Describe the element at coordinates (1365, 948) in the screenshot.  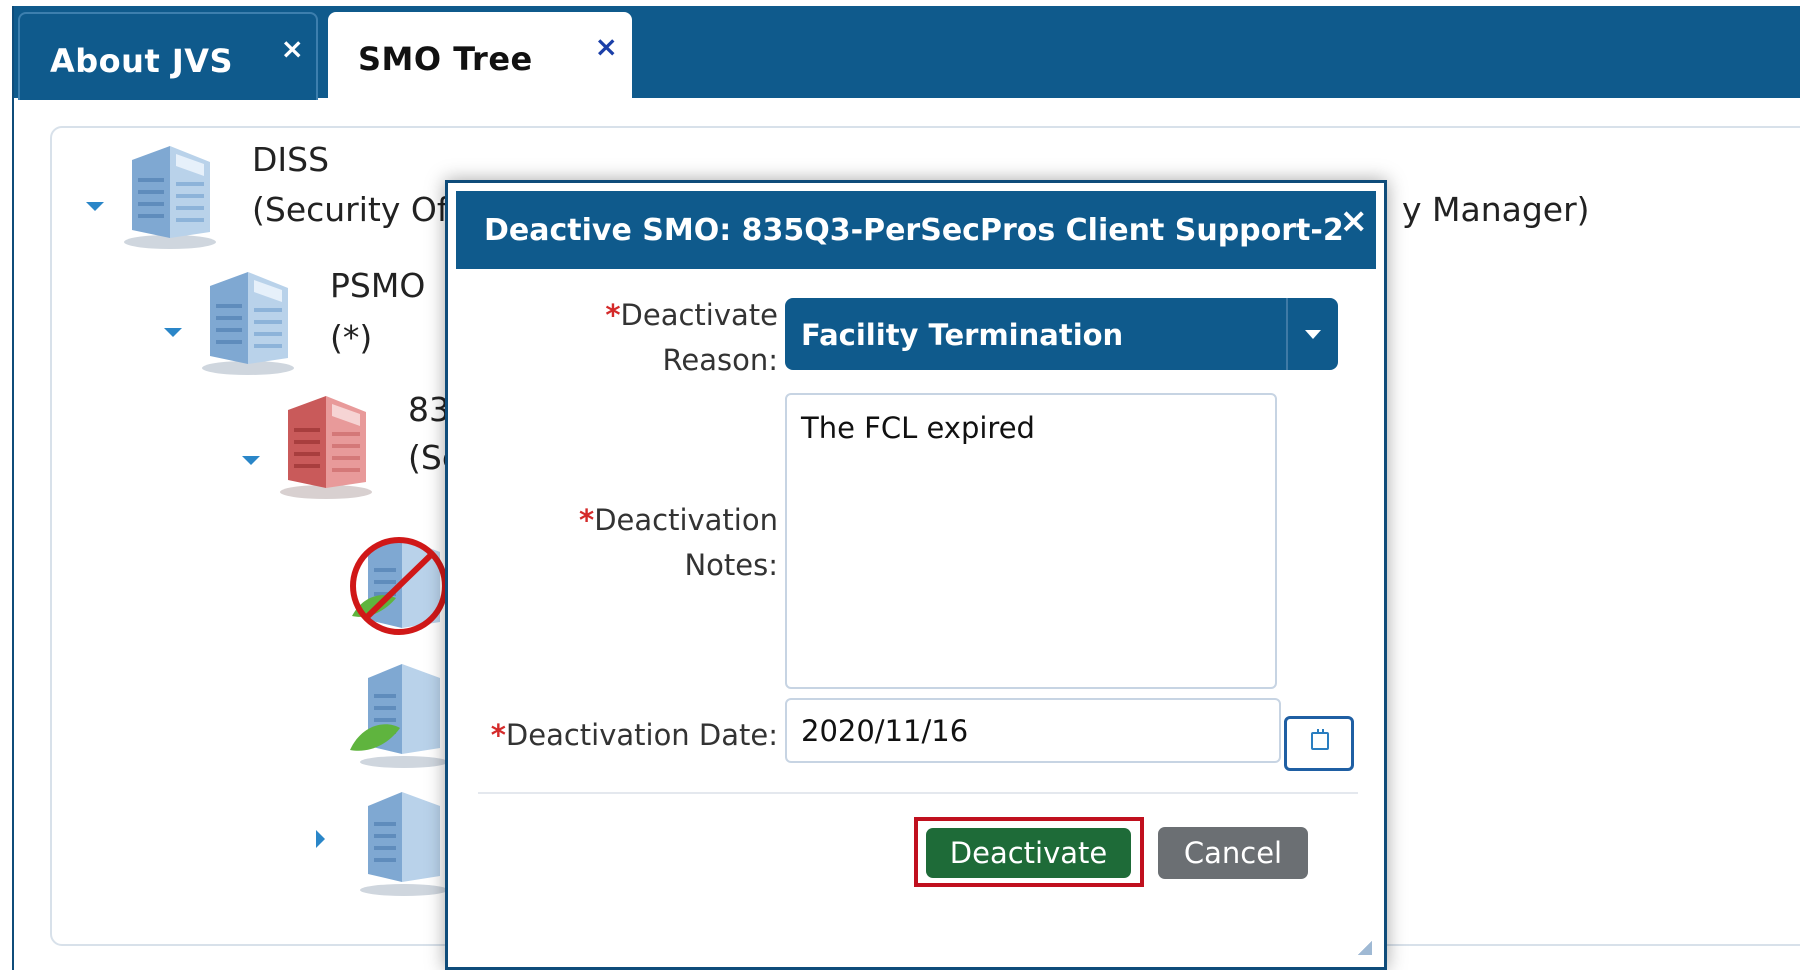
I see `resize-grip` at that location.